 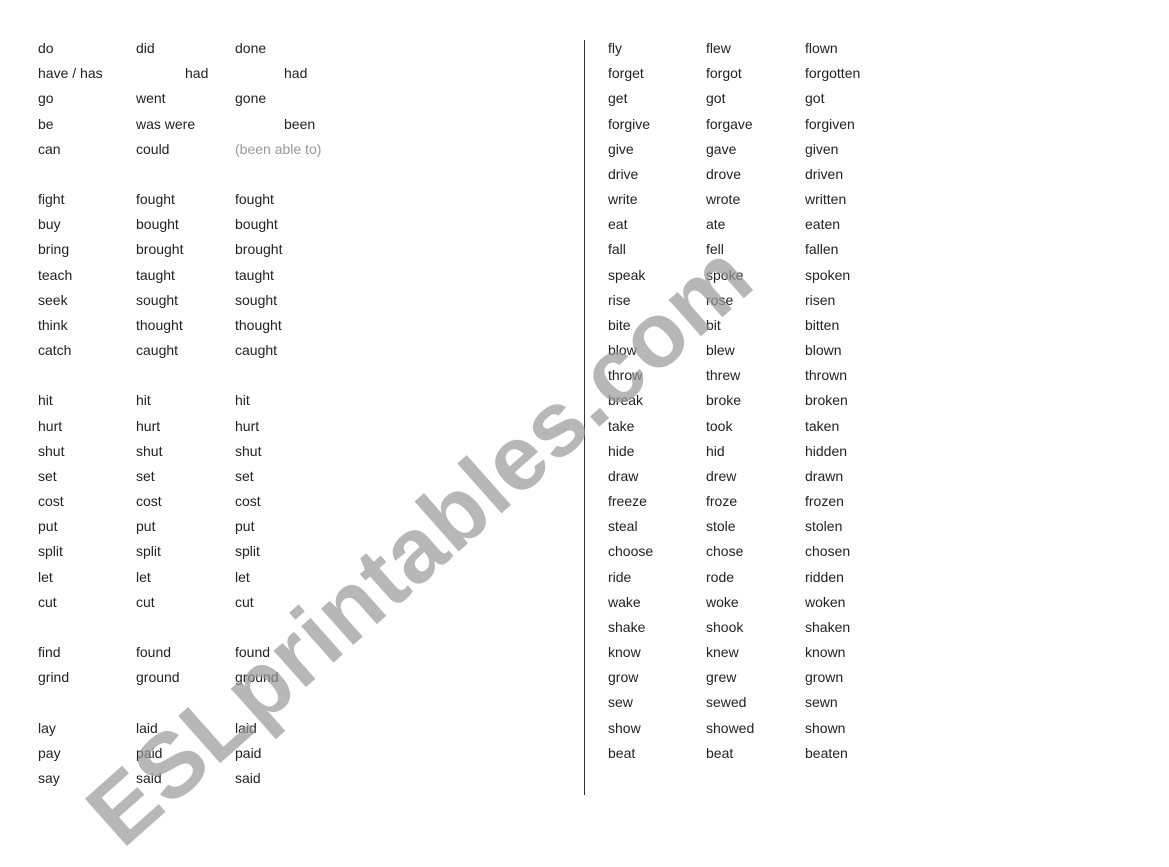 I want to click on past-participle: (been able to), so click(x=278, y=148).